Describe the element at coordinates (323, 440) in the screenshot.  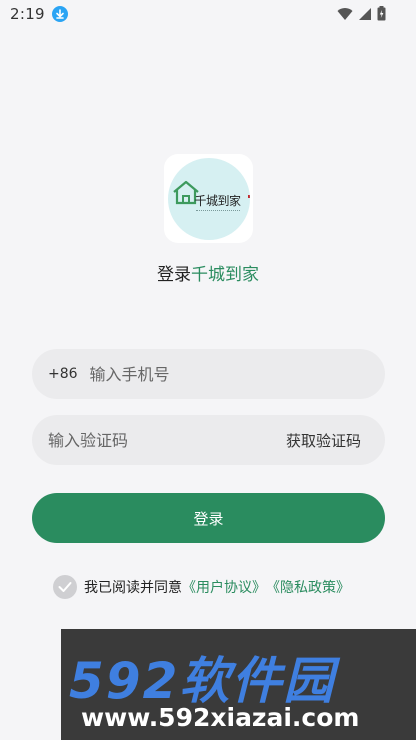
I see `get-code-button: 获取验证码` at that location.